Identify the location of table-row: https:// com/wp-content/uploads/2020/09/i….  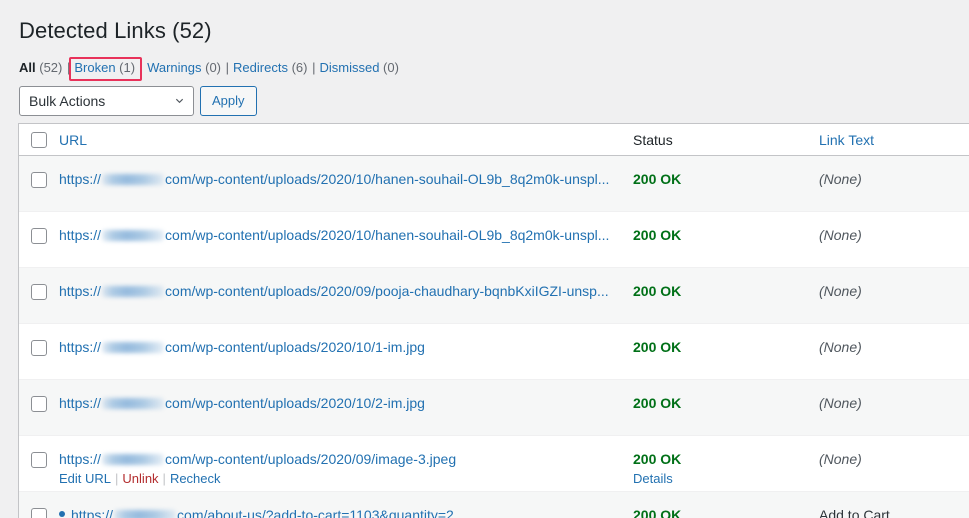
(494, 464).